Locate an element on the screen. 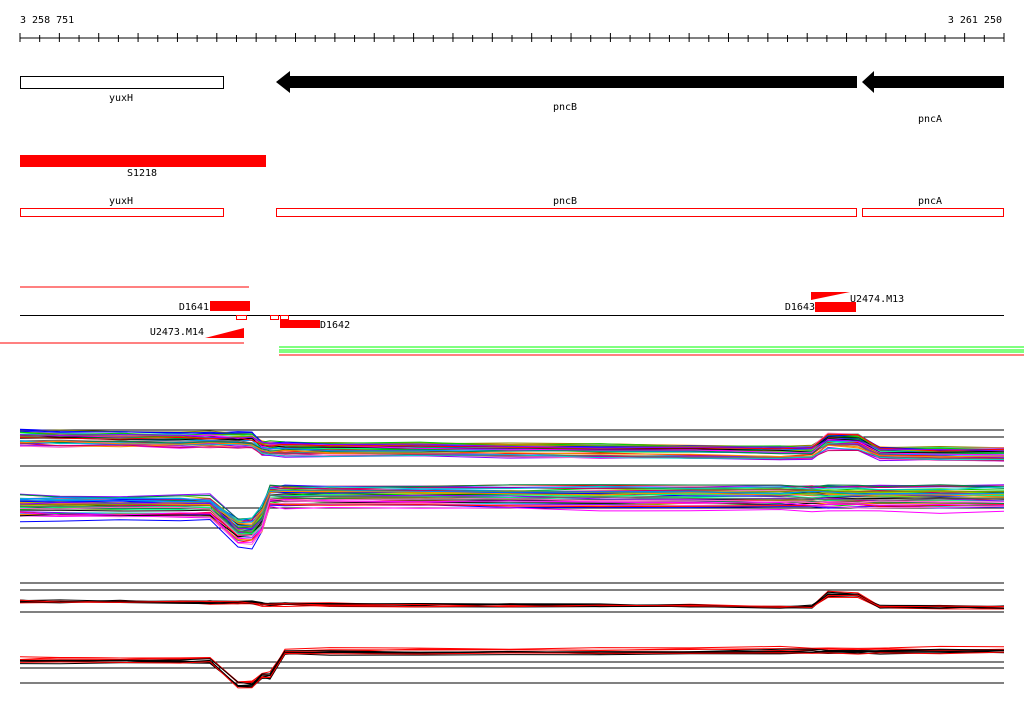  summary-profiles is located at coordinates (512, 639).